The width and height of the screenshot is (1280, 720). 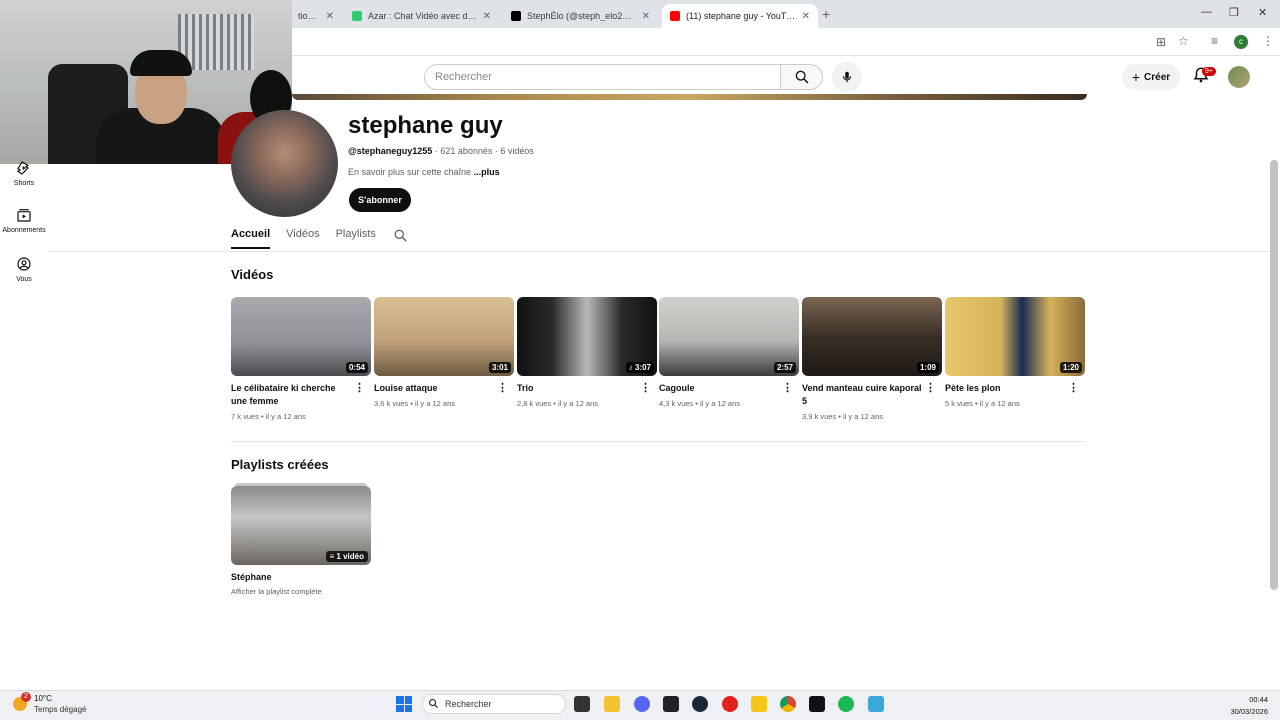 What do you see at coordinates (301, 525) in the screenshot?
I see `playlist-thumbnail: ≡ 1 vidéo` at bounding box center [301, 525].